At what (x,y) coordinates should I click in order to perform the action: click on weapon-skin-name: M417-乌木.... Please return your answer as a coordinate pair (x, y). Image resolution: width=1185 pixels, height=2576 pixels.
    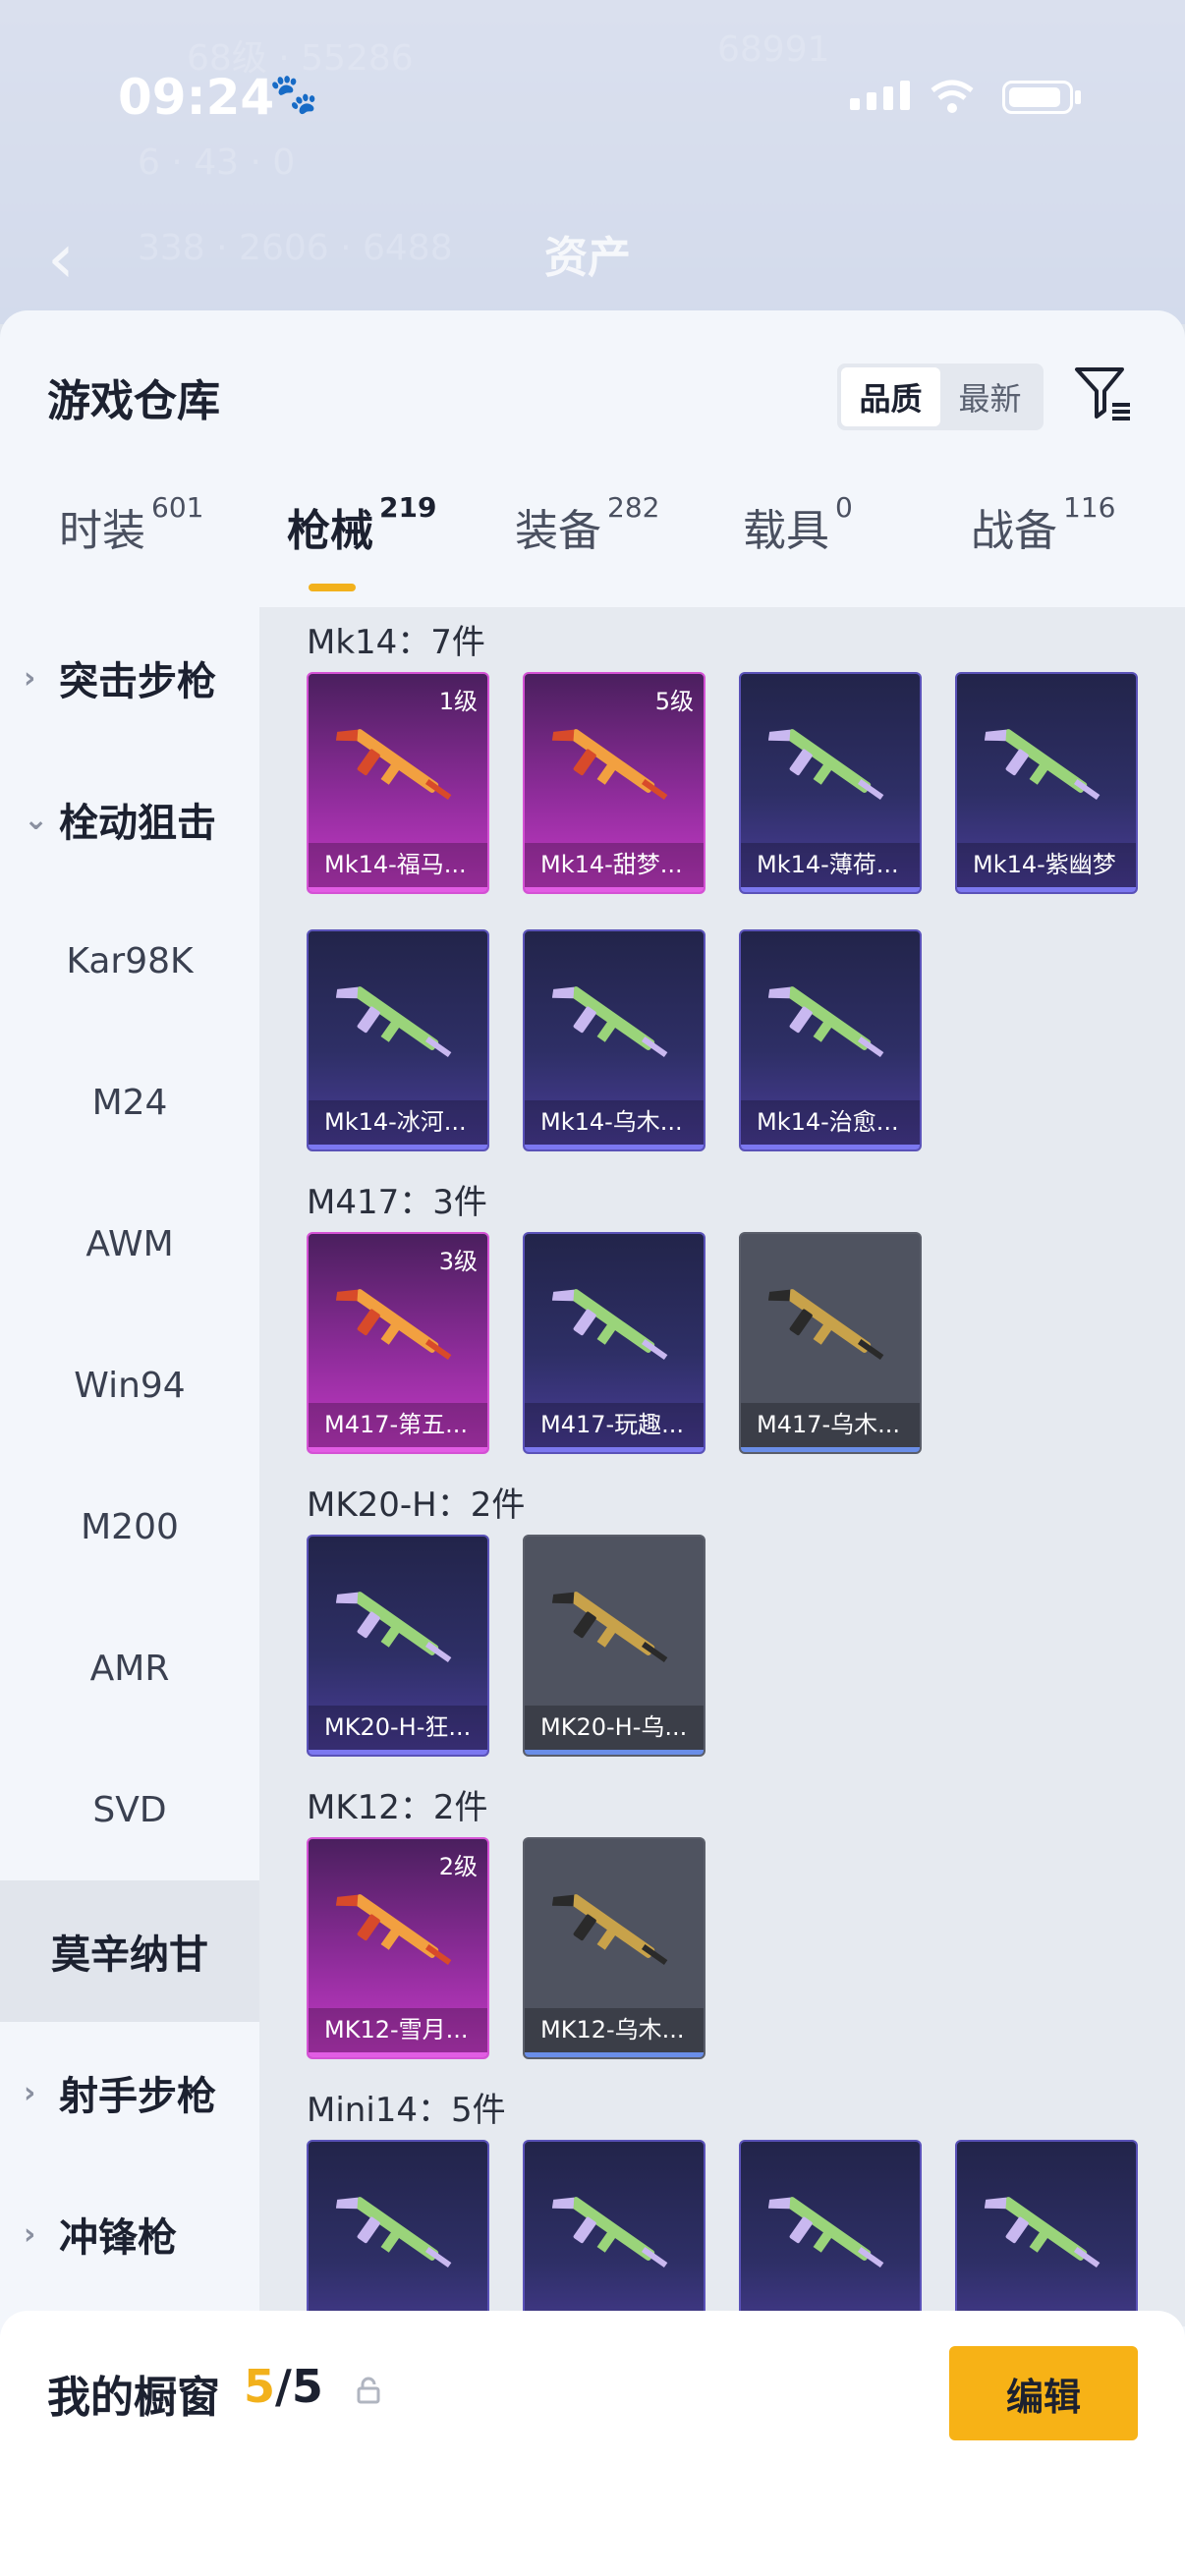
    Looking at the image, I should click on (831, 1427).